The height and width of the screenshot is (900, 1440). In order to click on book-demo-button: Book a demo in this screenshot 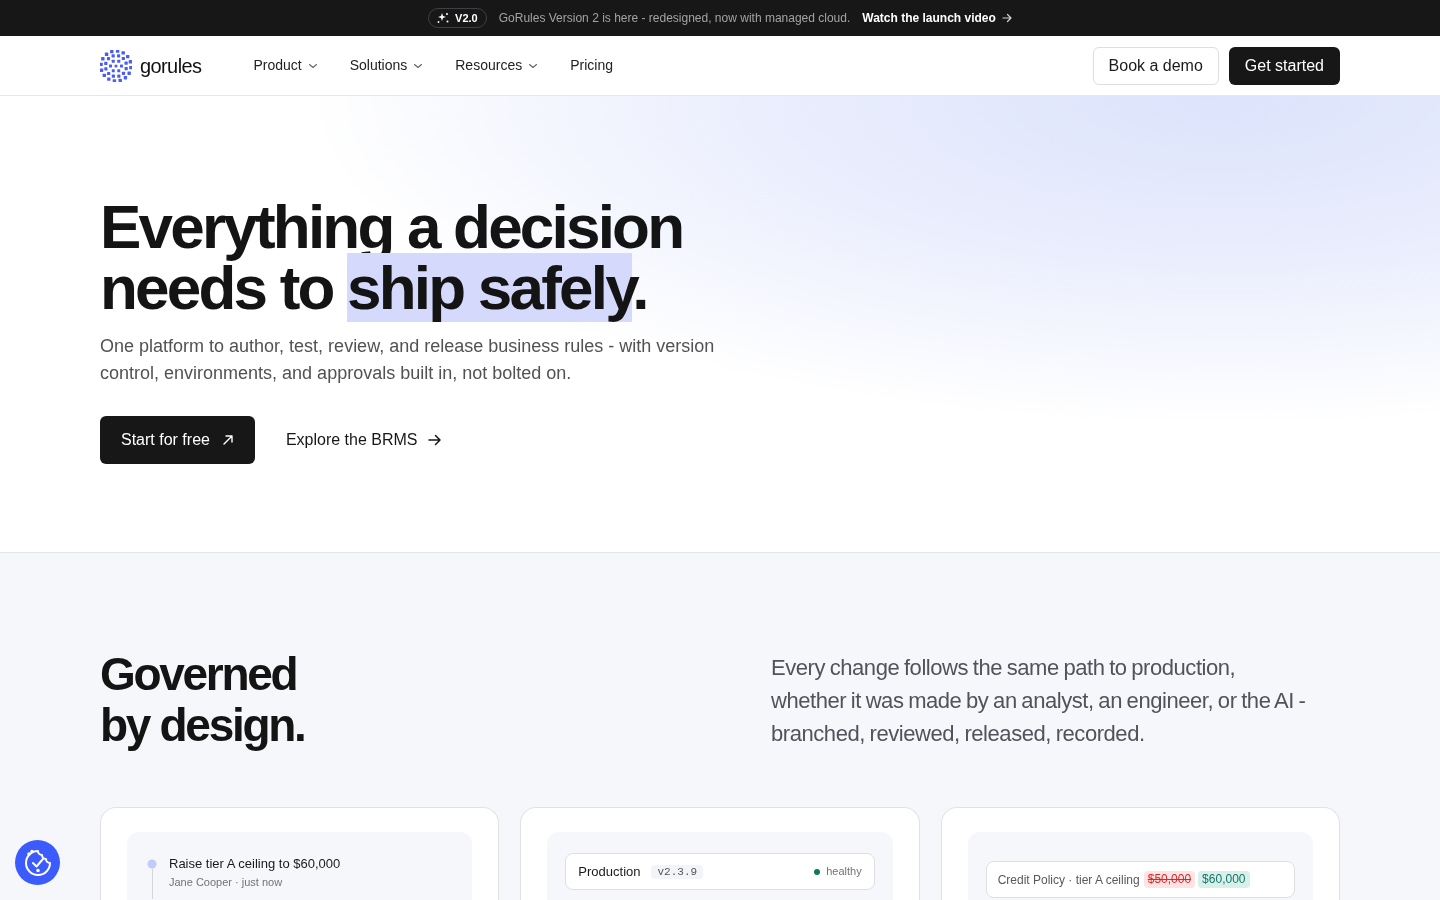, I will do `click(1155, 65)`.